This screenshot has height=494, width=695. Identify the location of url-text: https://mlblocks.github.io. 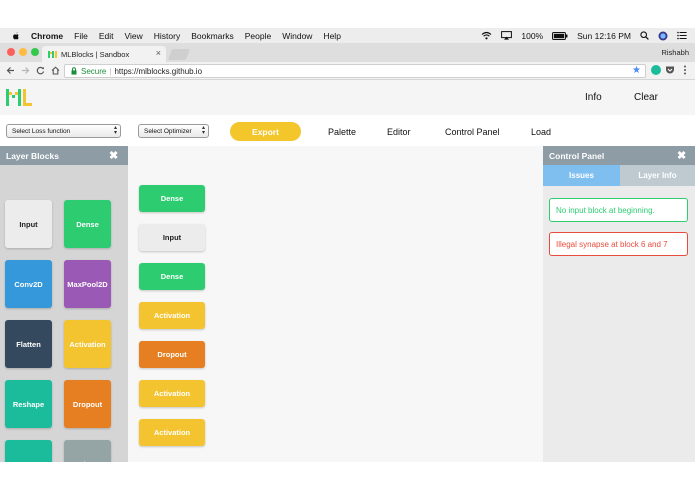
(158, 71).